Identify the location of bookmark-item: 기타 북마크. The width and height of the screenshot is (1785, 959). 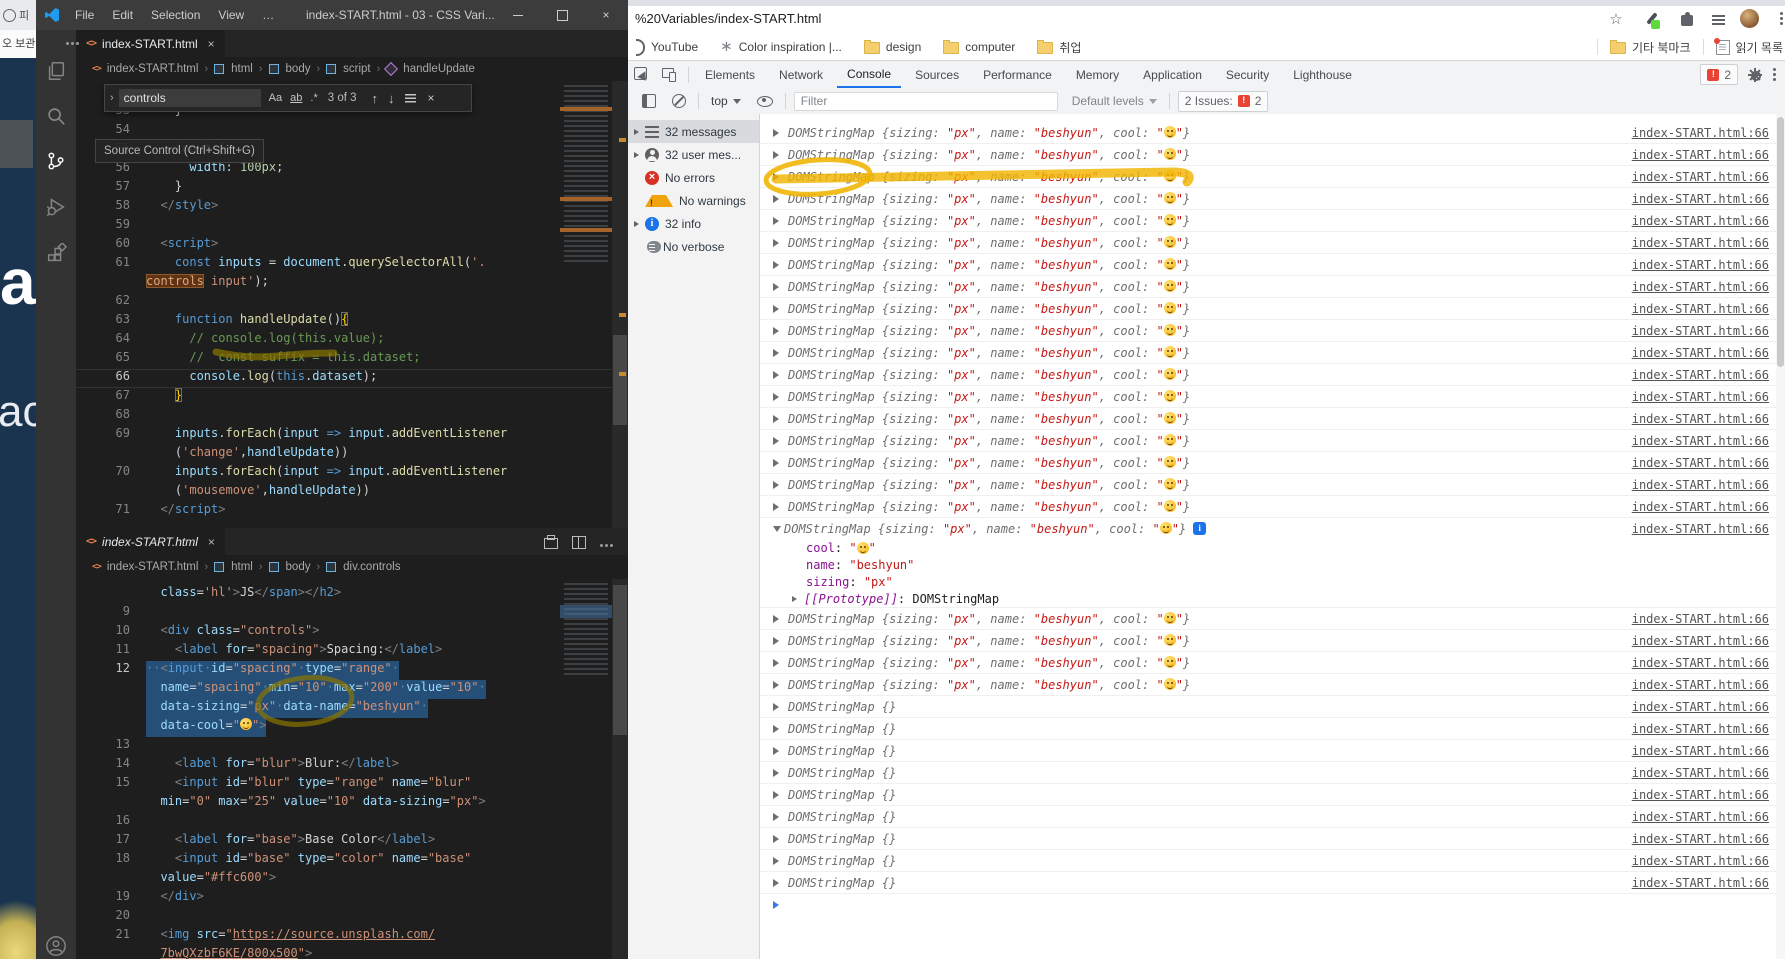
(1650, 47).